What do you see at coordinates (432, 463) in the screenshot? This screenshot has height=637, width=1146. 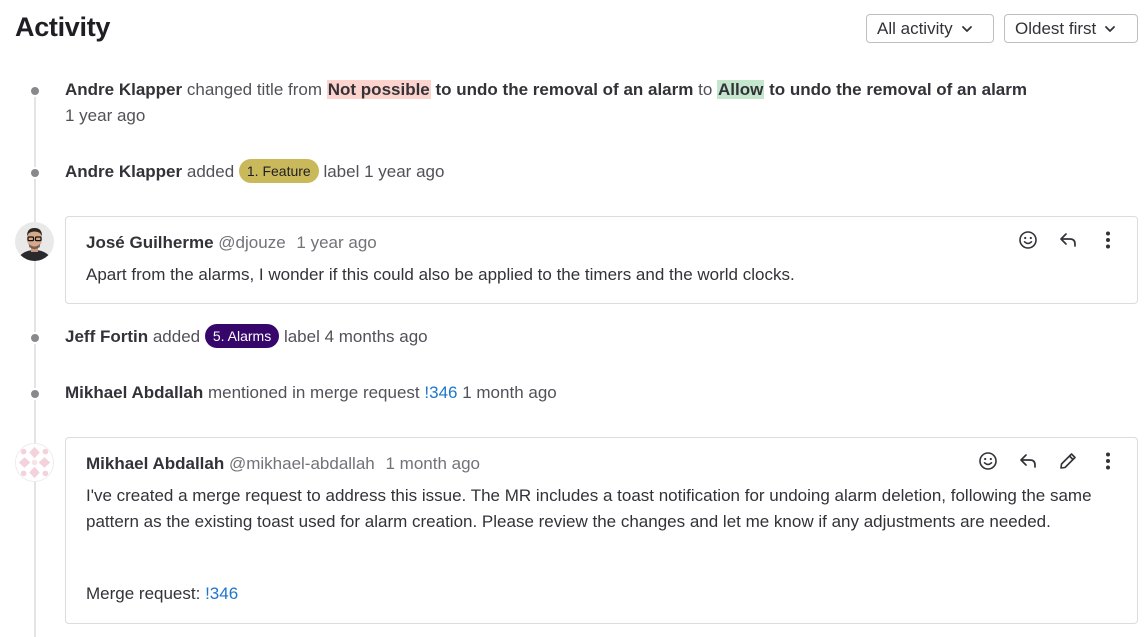 I see `note-time: 1 month ago` at bounding box center [432, 463].